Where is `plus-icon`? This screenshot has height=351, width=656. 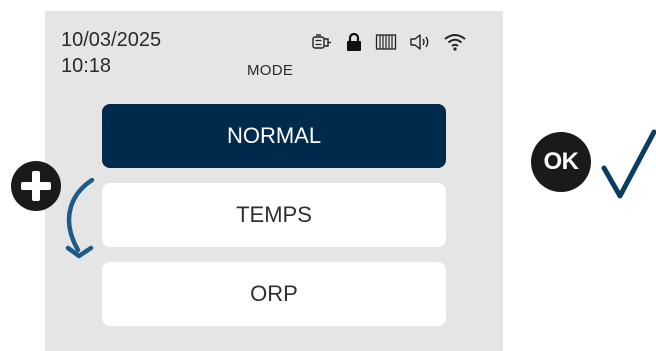
plus-icon is located at coordinates (36, 186).